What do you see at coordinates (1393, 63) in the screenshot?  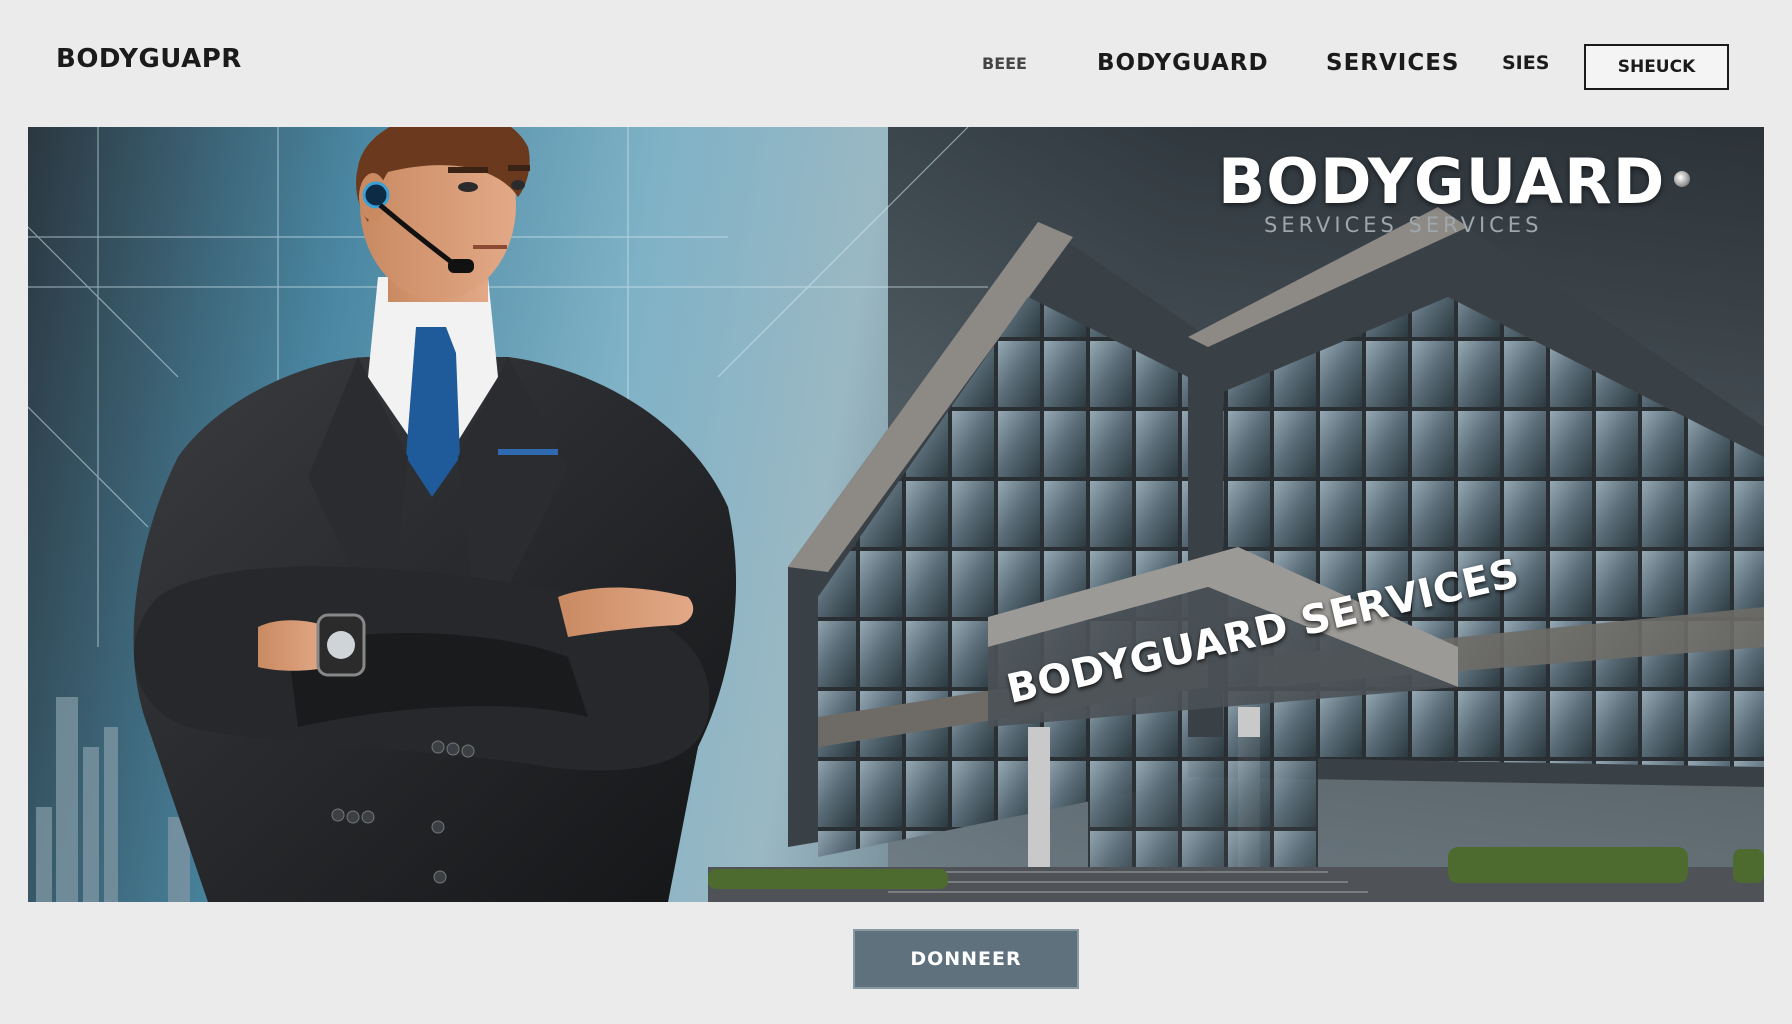 I see `nav-item-services: SERVICES` at bounding box center [1393, 63].